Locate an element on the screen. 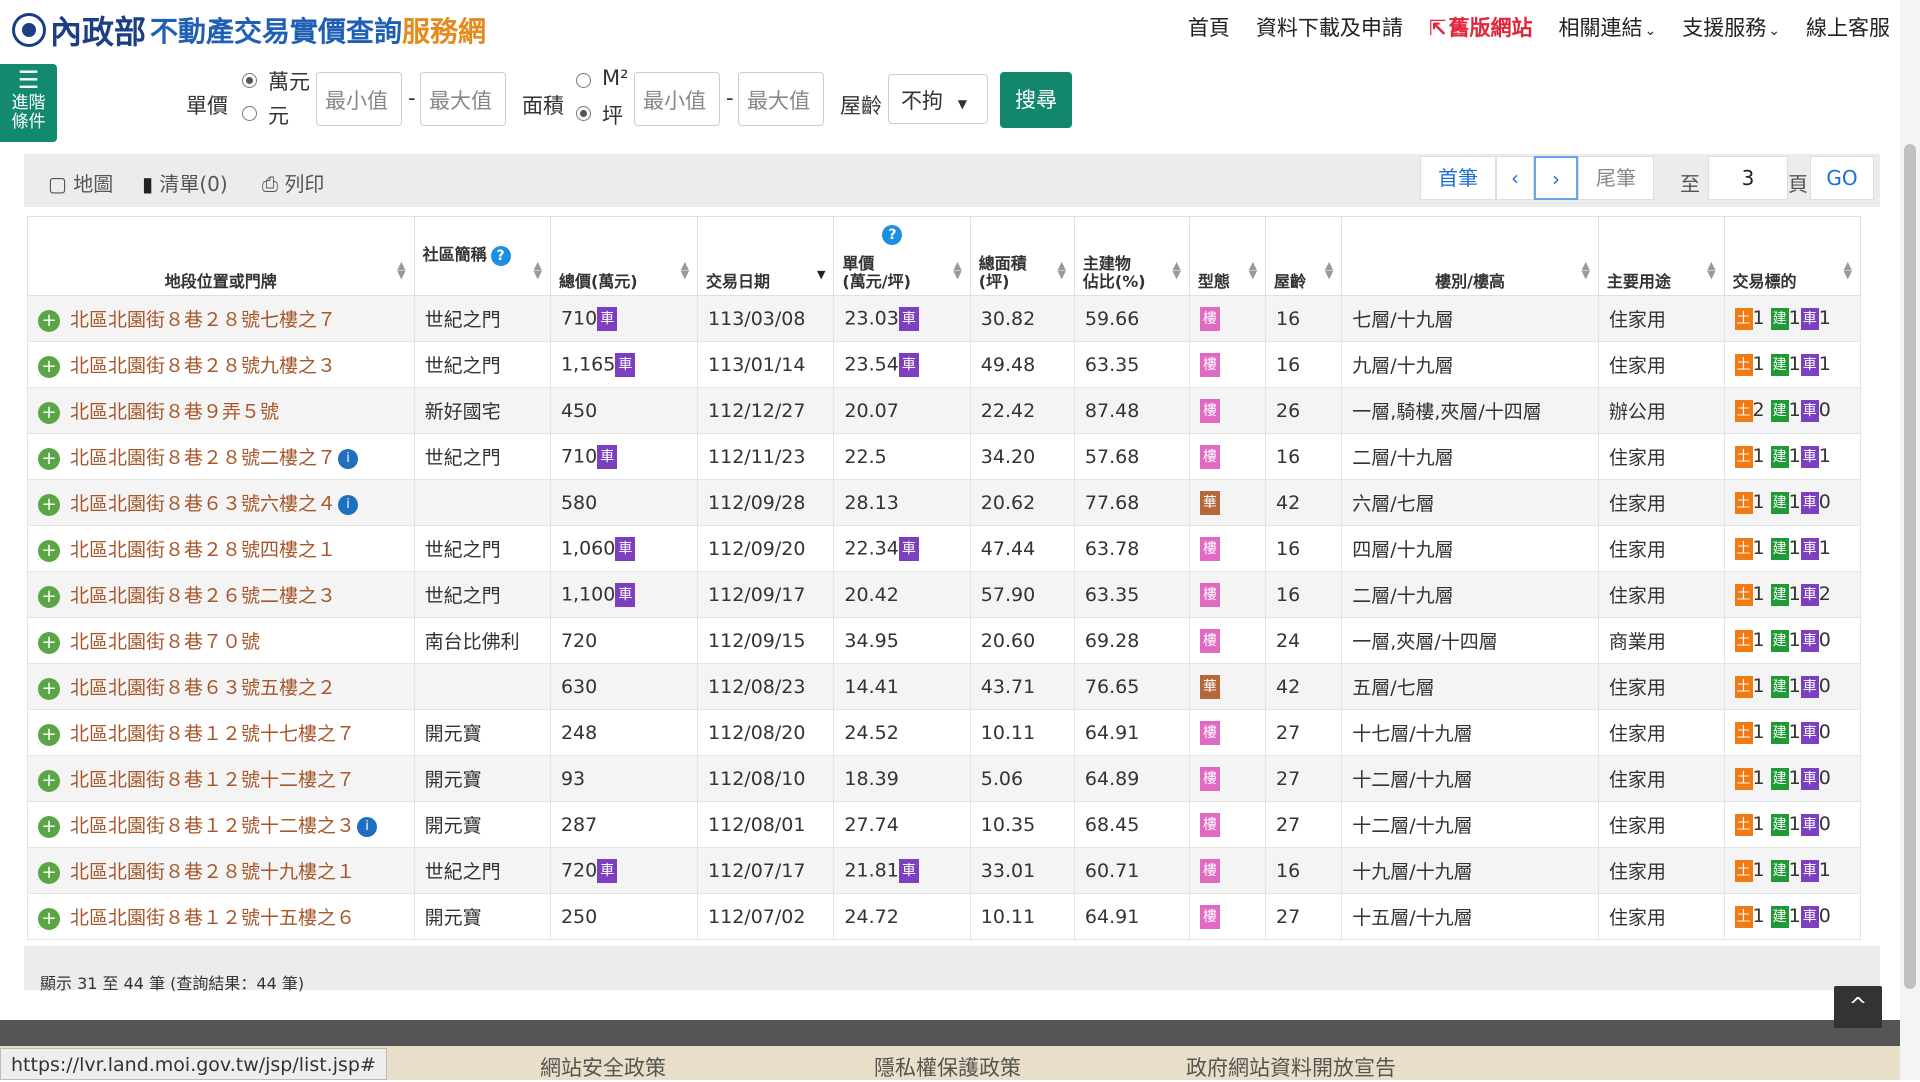  go-button: GO is located at coordinates (1842, 178).